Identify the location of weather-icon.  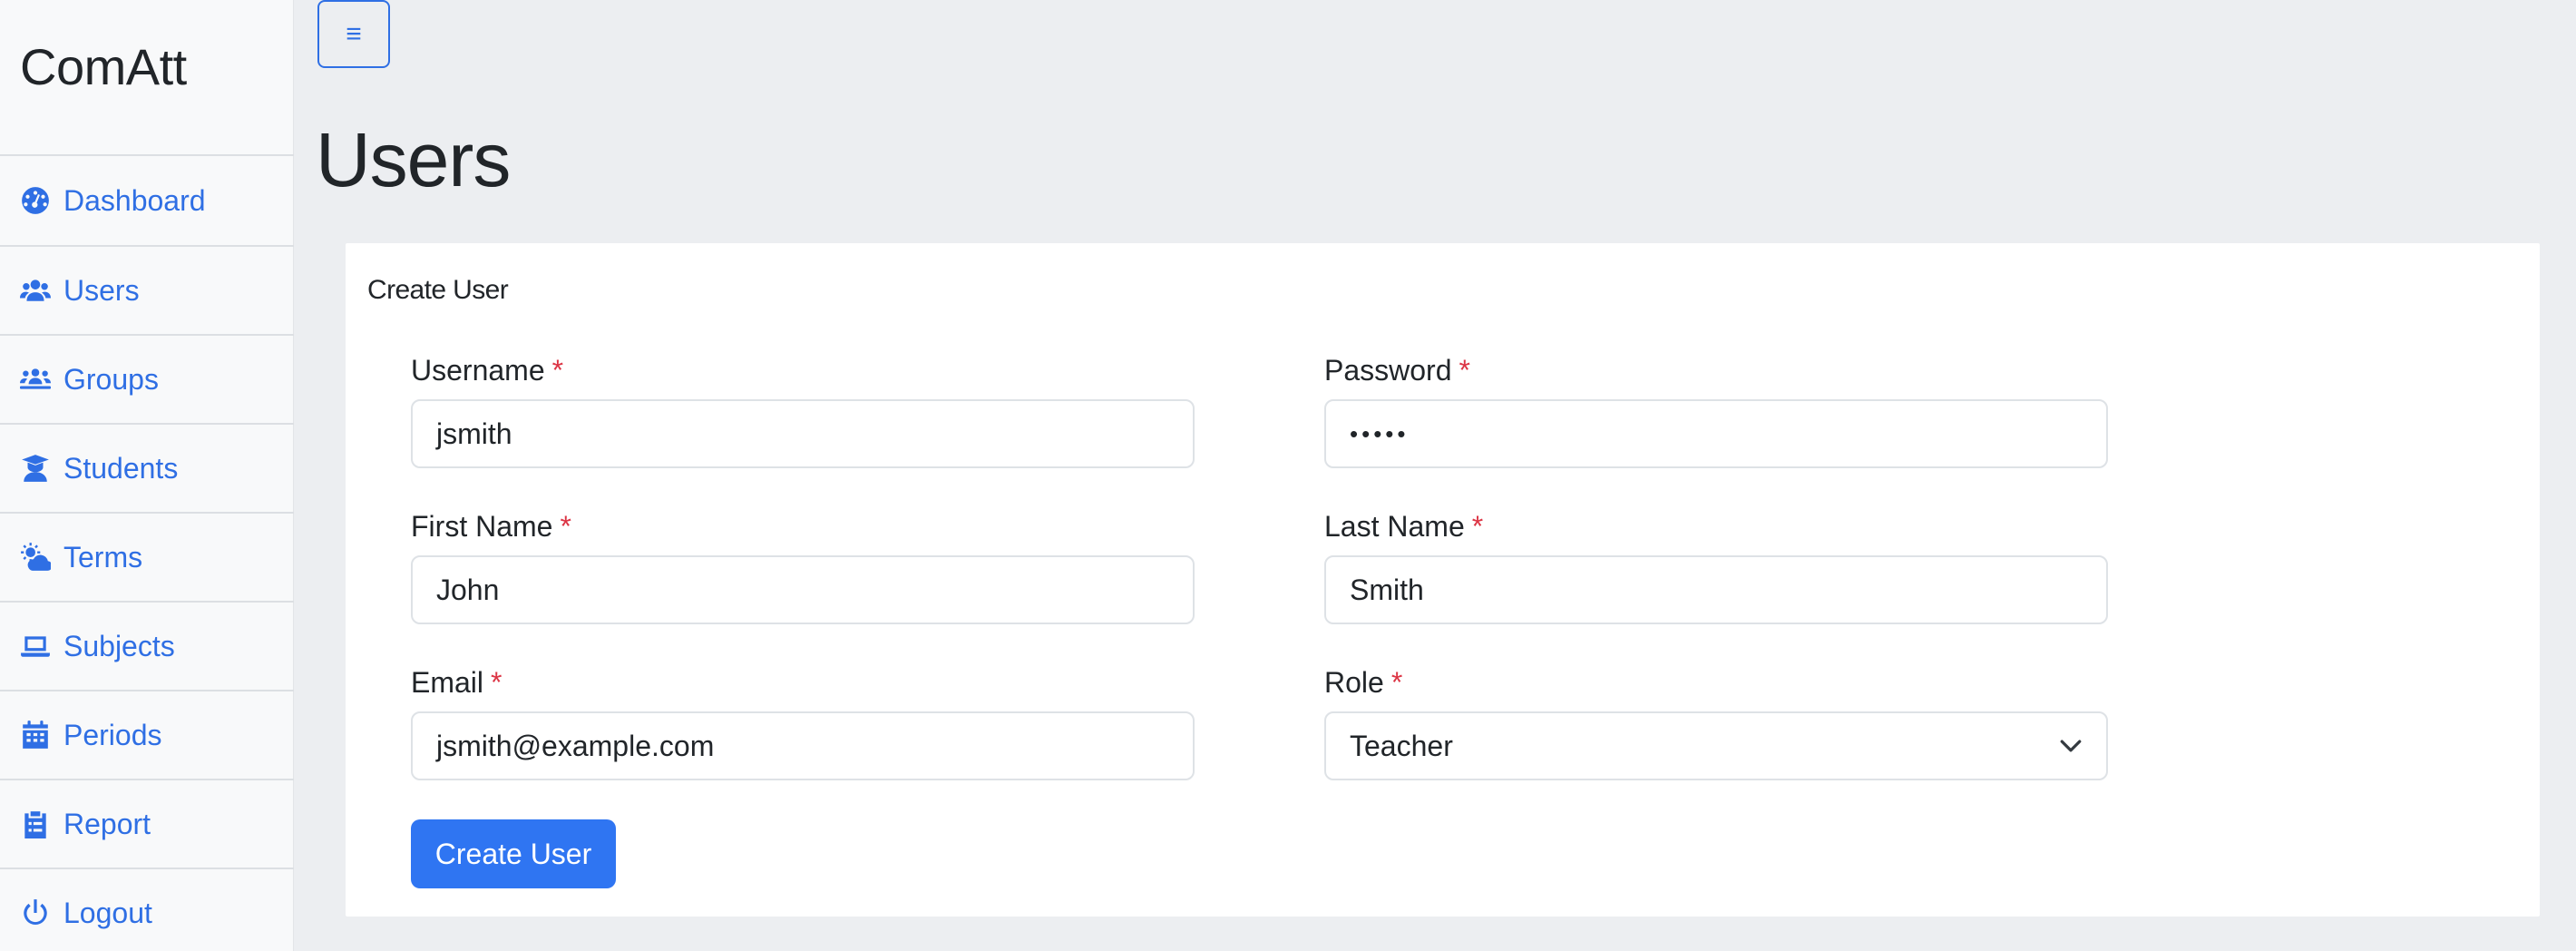
(35, 558).